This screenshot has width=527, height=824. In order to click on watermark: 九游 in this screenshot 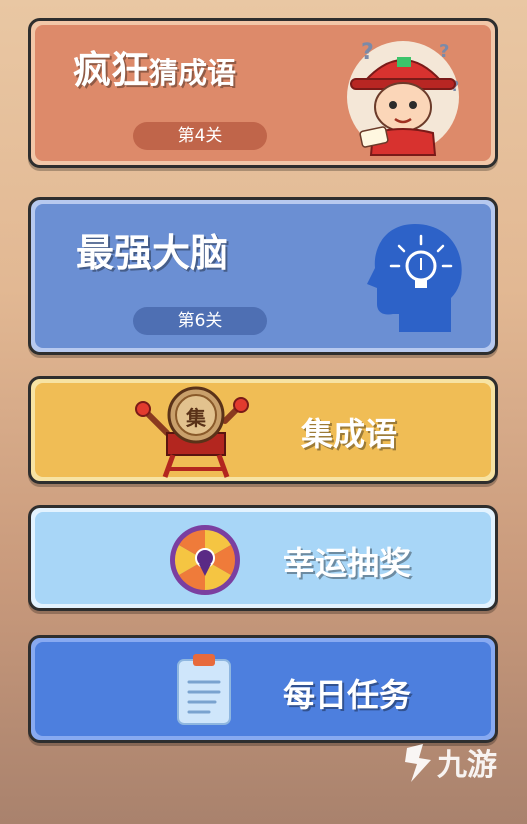, I will do `click(449, 762)`.